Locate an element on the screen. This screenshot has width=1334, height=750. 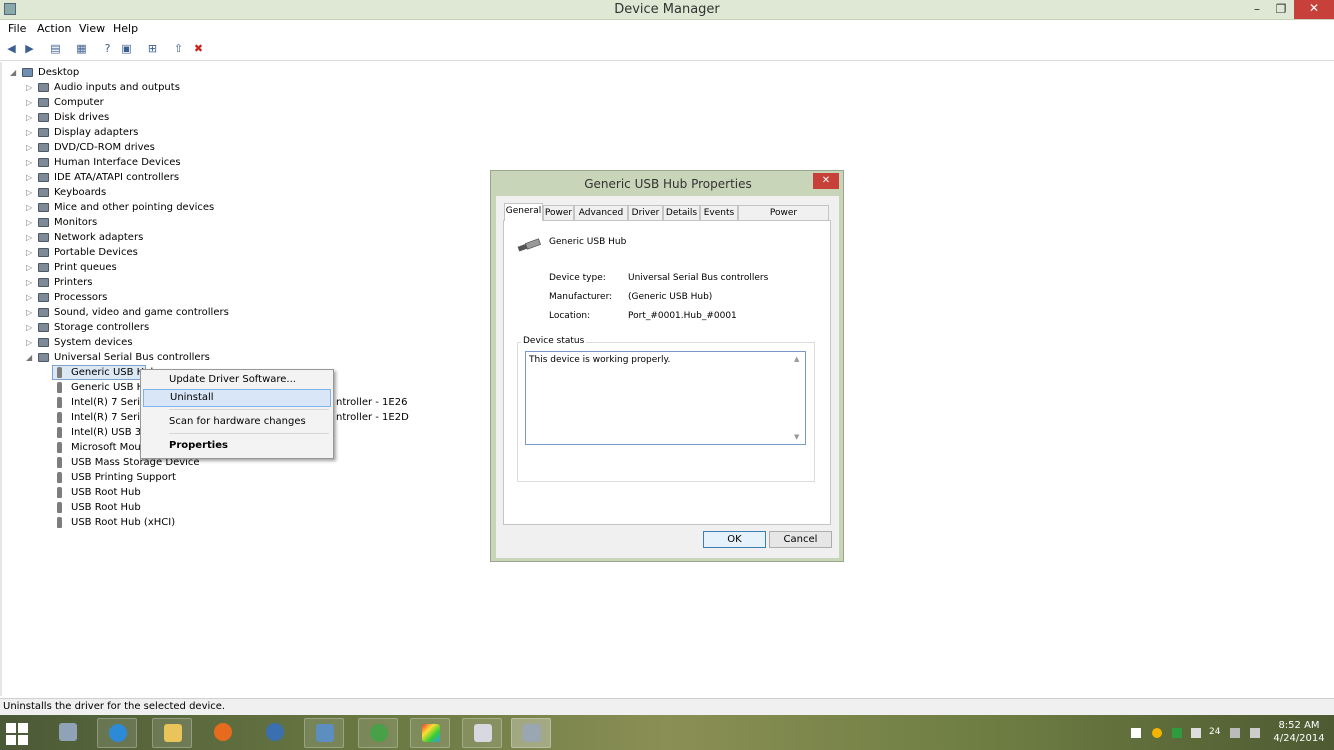
view-icon: ▣ is located at coordinates (126, 49).